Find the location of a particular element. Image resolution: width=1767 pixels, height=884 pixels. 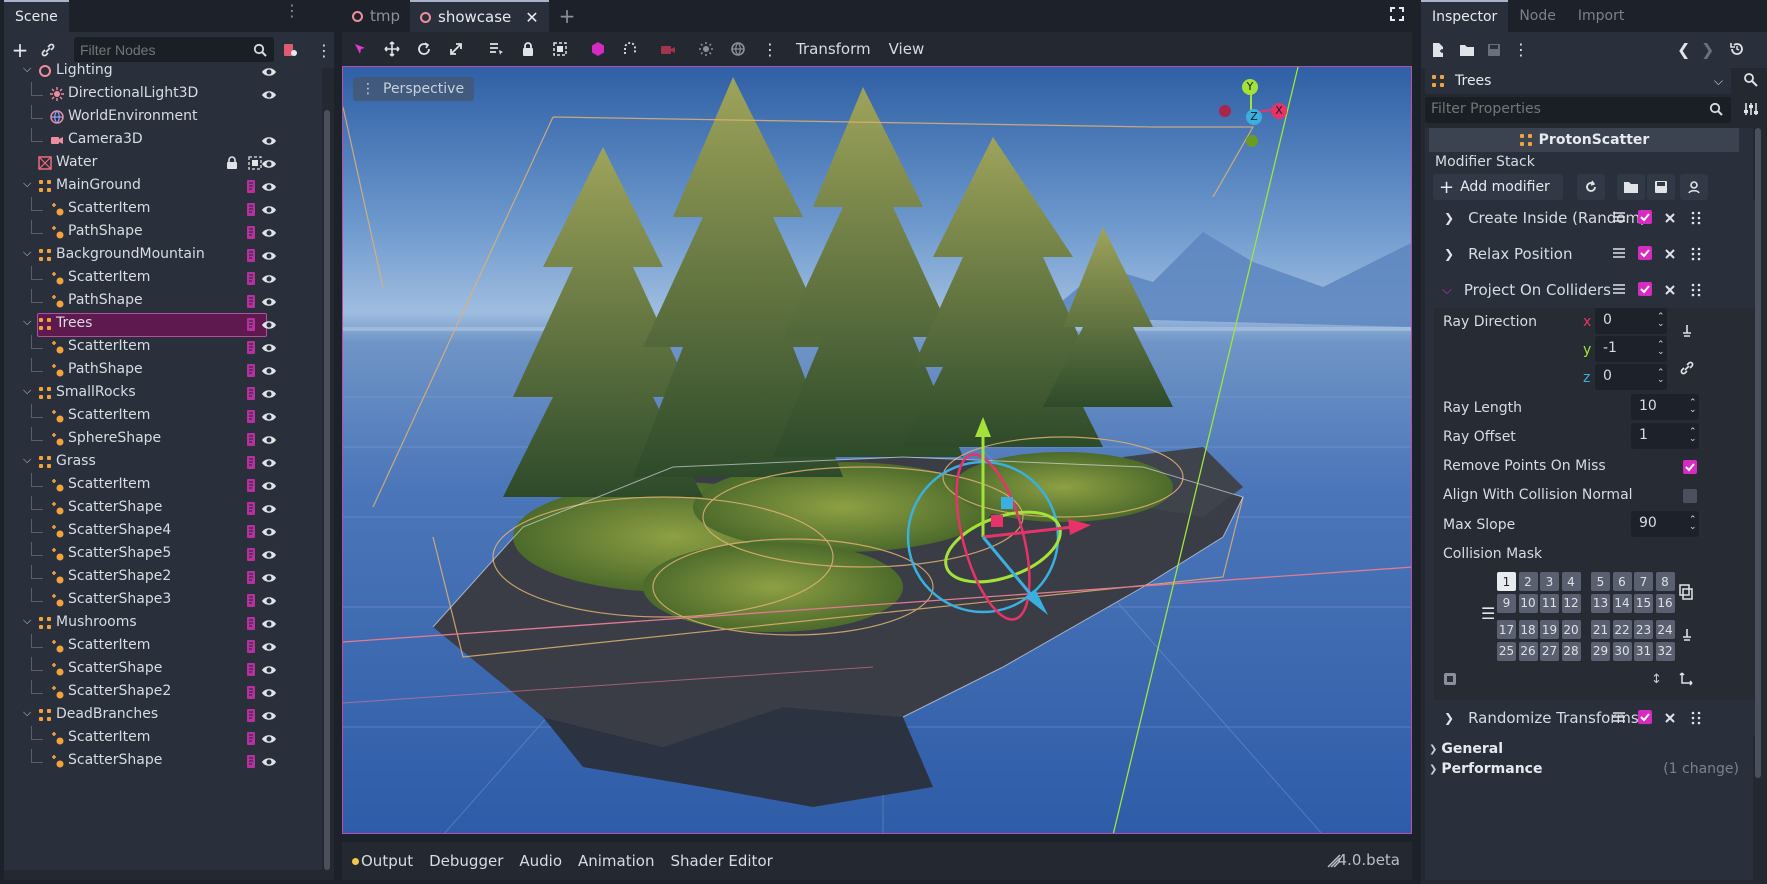

more-options-icon: ⋮ is located at coordinates (770, 49).